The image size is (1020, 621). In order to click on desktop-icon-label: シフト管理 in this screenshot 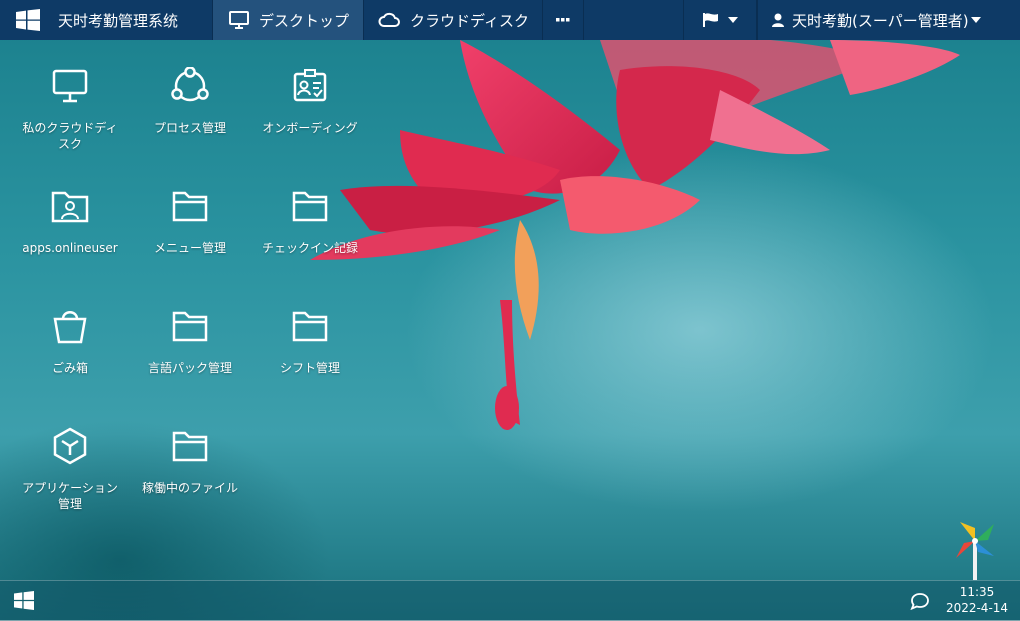, I will do `click(309, 368)`.